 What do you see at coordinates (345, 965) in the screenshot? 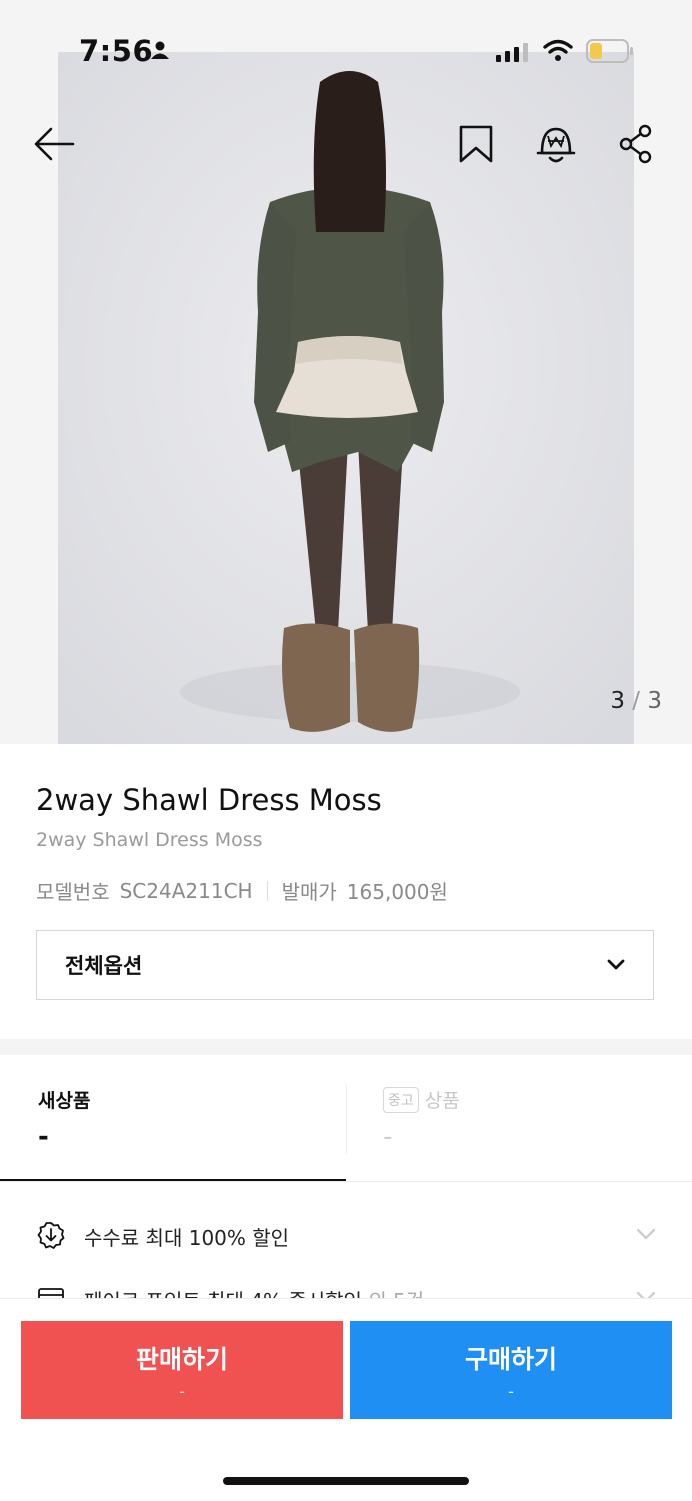
I see `options-dropdown: 전체옵션` at bounding box center [345, 965].